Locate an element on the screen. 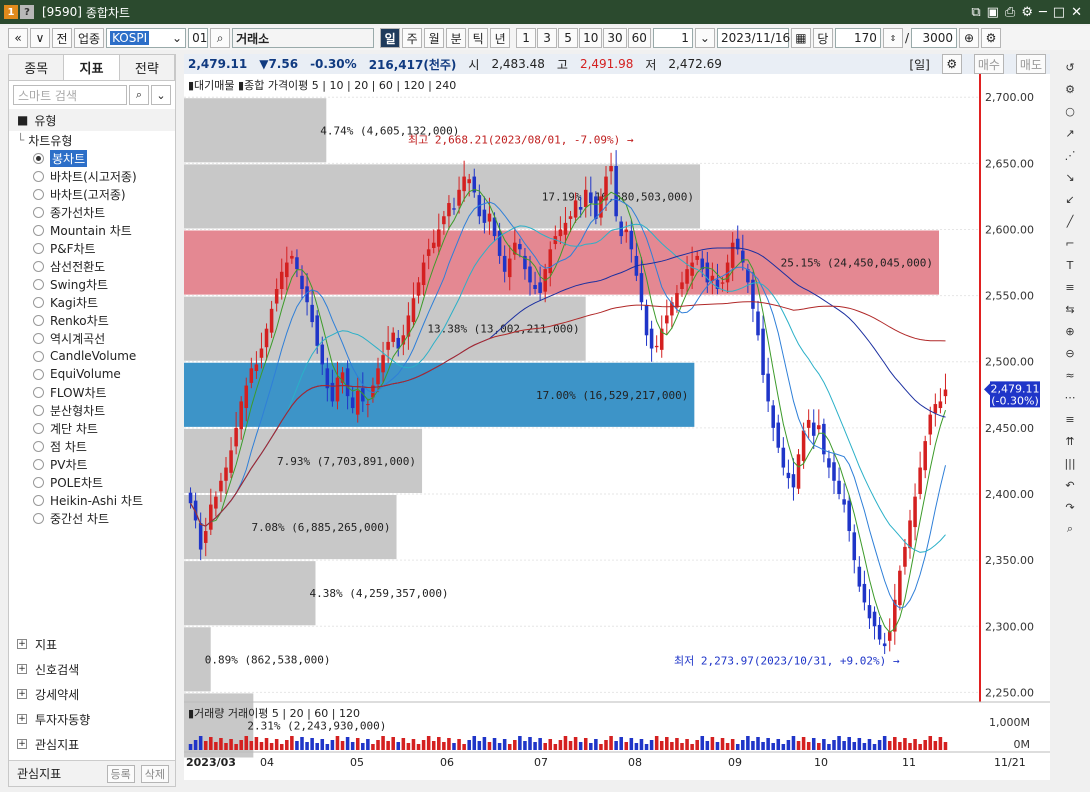  tab-strategy: 전략 is located at coordinates (147, 67).